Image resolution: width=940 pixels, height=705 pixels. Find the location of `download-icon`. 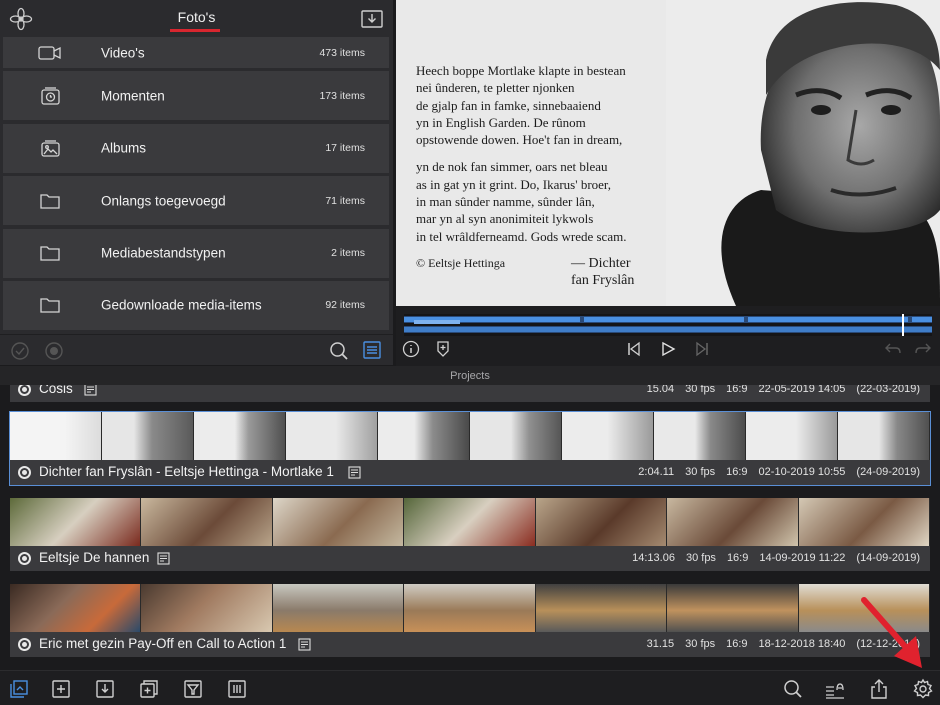

download-icon is located at coordinates (105, 689).